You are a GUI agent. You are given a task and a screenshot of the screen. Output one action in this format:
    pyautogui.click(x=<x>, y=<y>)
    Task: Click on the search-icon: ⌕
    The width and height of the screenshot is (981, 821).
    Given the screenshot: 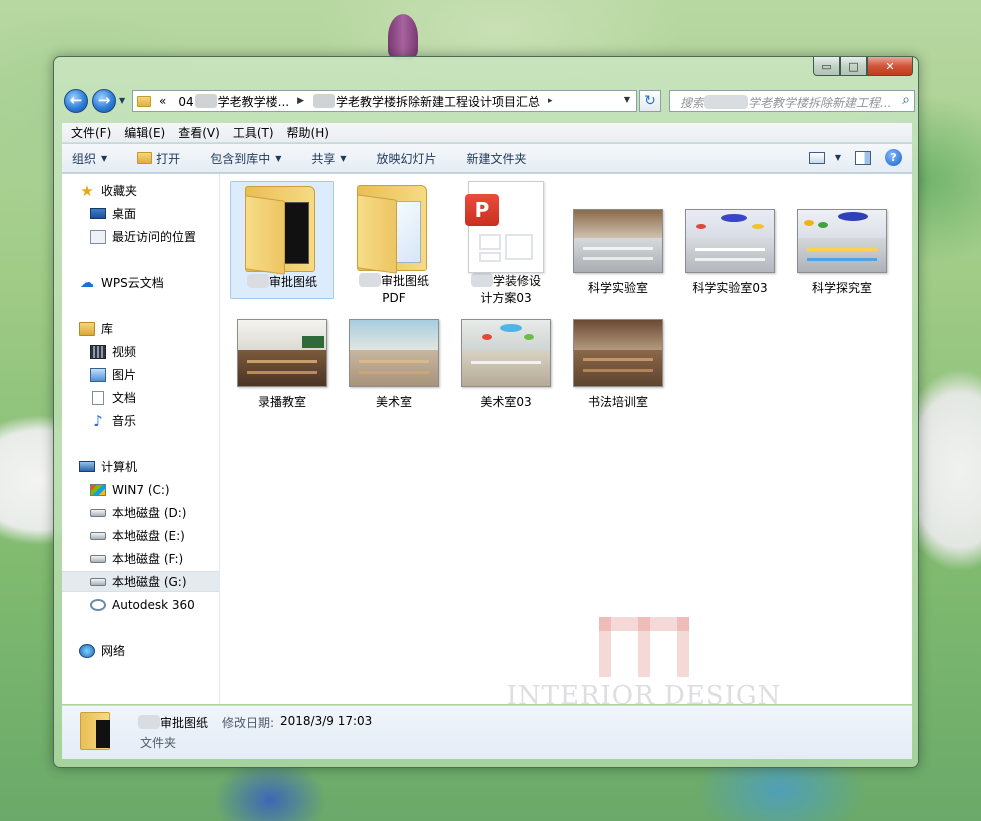 What is the action you would take?
    pyautogui.click(x=906, y=100)
    